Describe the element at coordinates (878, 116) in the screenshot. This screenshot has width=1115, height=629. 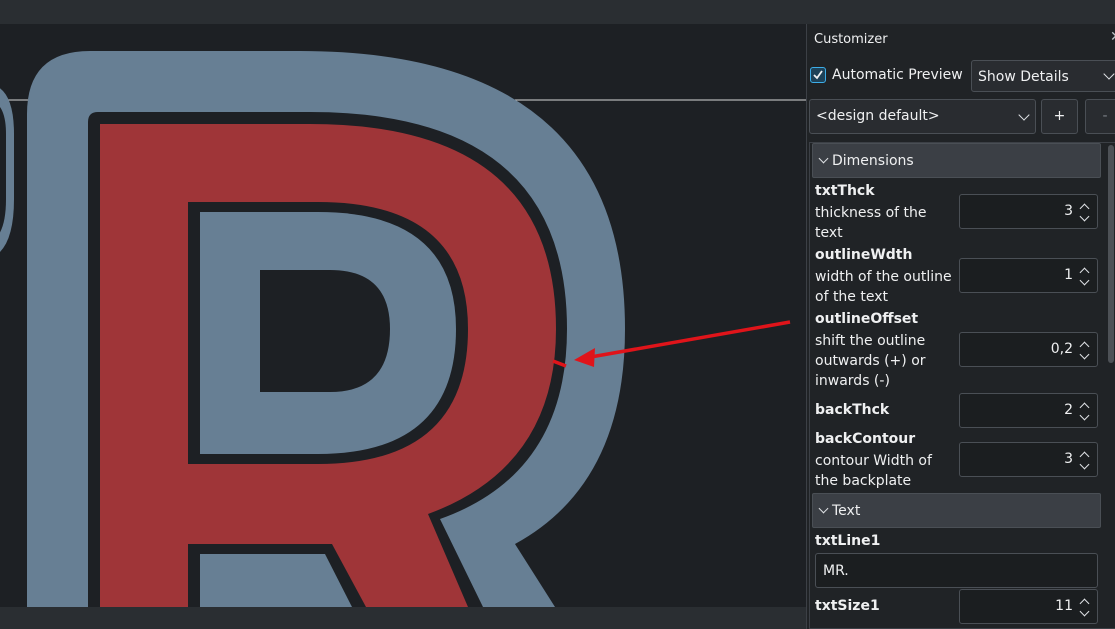
I see `preset-value: <design default>` at that location.